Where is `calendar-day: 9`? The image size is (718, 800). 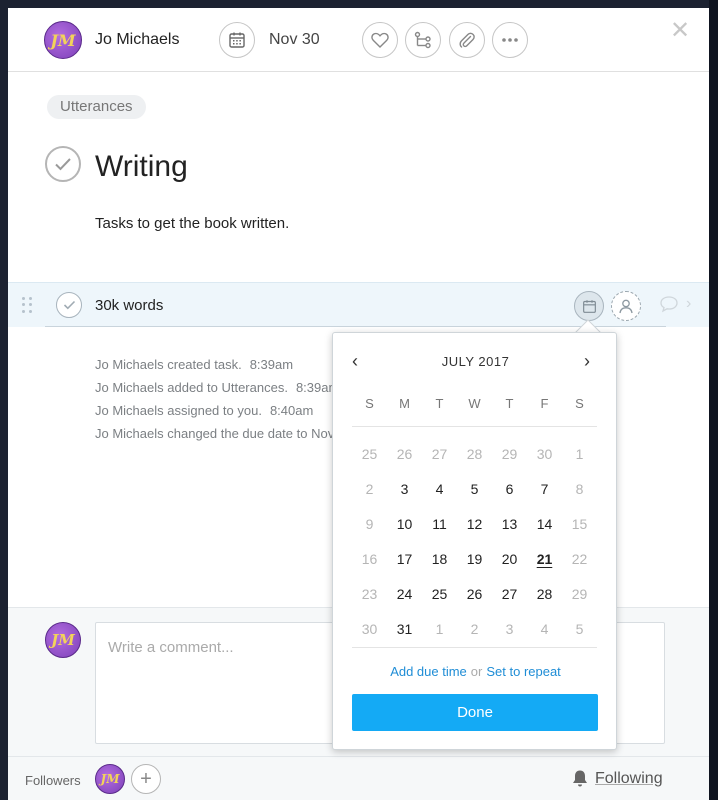 calendar-day: 9 is located at coordinates (369, 524).